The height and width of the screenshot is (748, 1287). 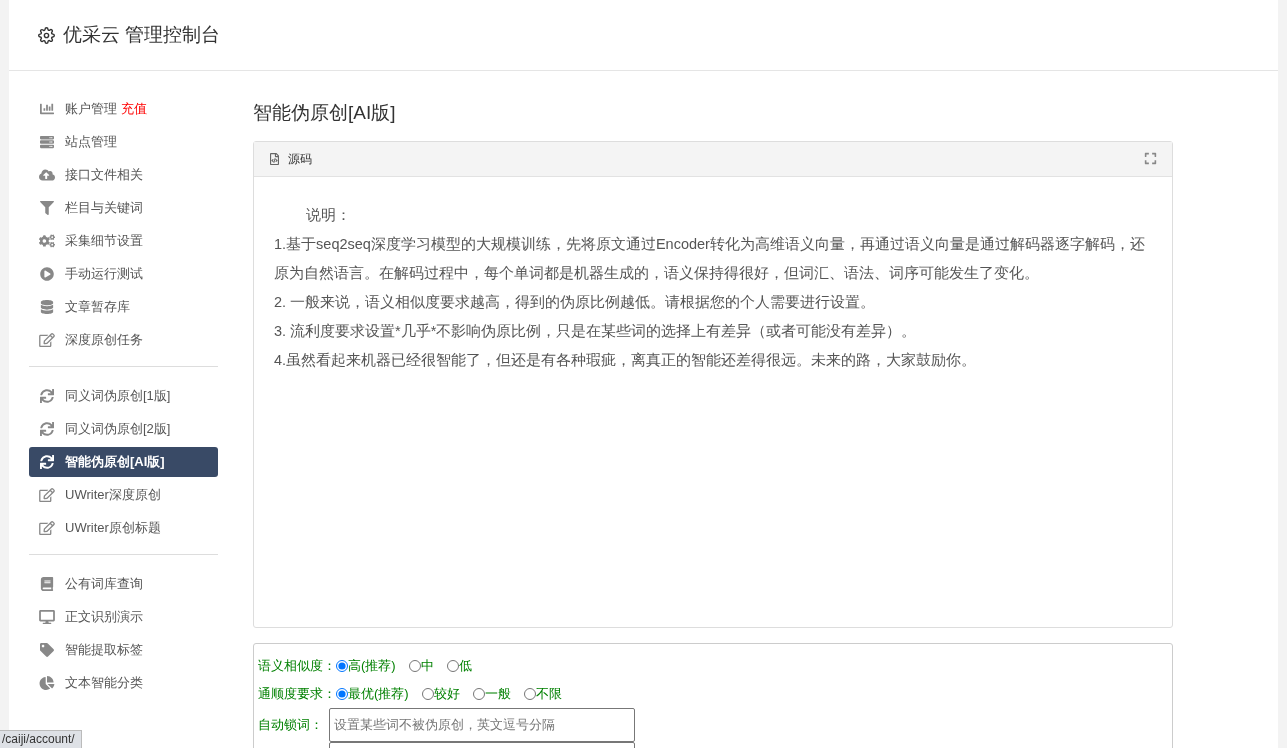 I want to click on status-url: /caiji/account/, so click(x=41, y=739).